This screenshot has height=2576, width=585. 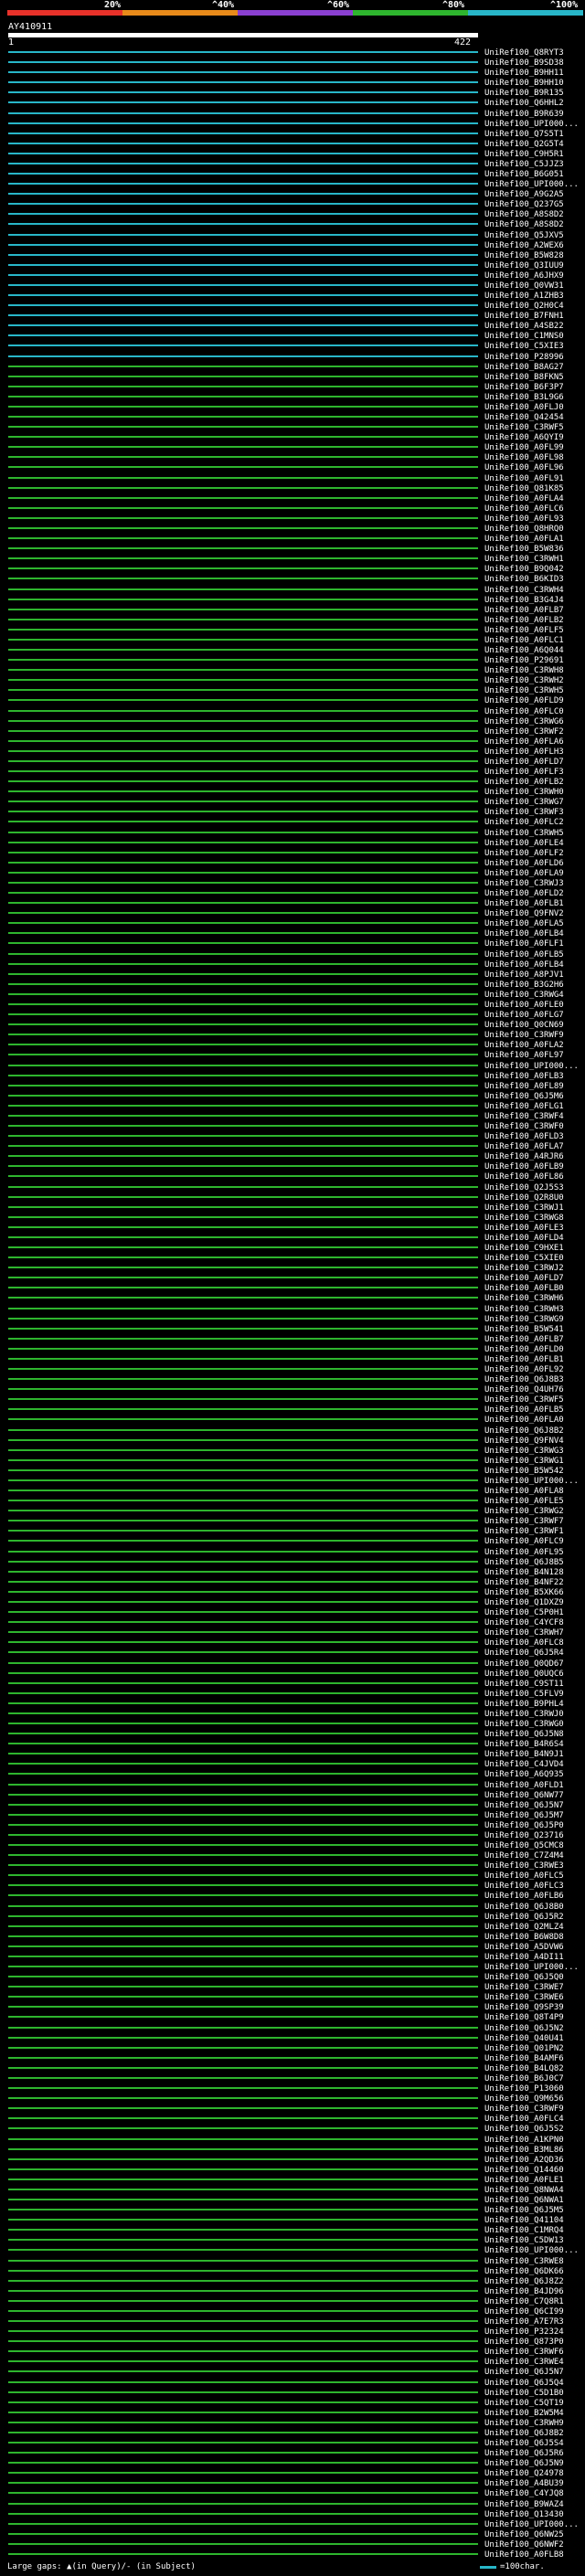 What do you see at coordinates (524, 1055) in the screenshot?
I see `hit-id-label: UniRef100_A0FL97` at bounding box center [524, 1055].